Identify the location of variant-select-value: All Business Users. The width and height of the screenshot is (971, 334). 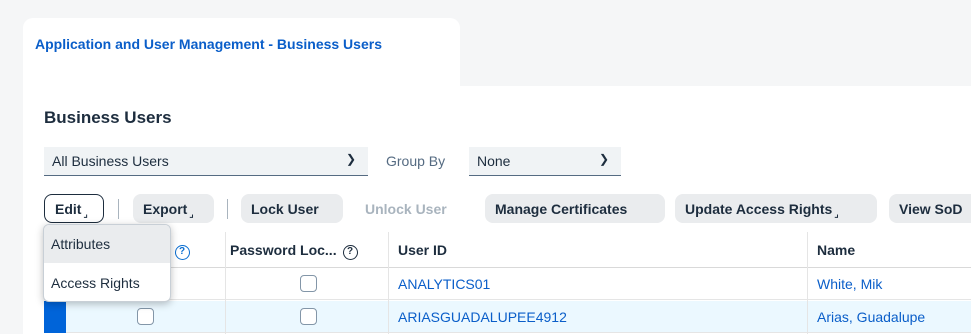
(110, 161).